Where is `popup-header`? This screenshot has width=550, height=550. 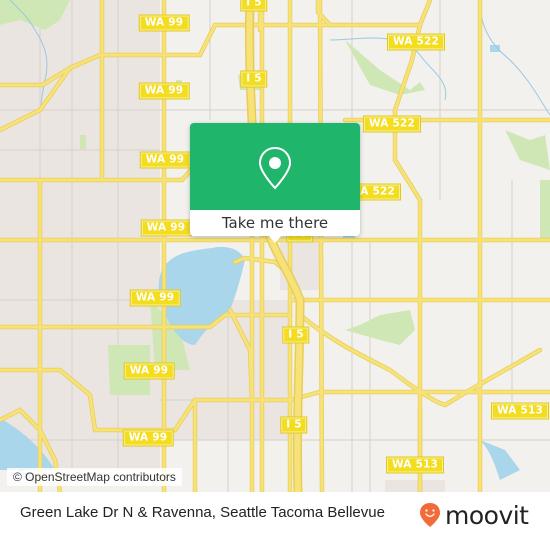 popup-header is located at coordinates (275, 166).